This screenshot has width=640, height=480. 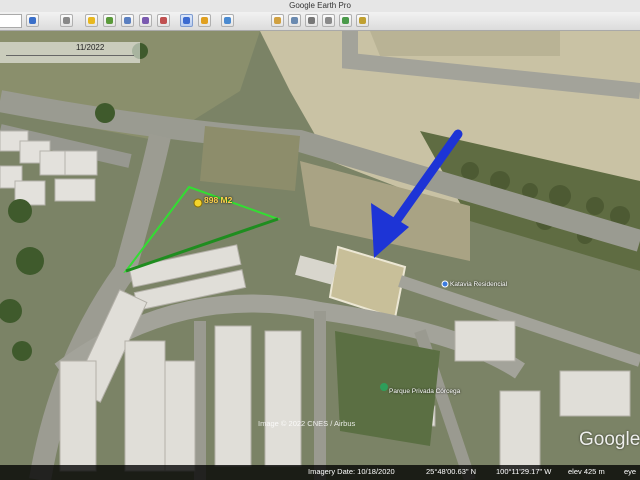 I want to click on planets-button, so click(x=227, y=20).